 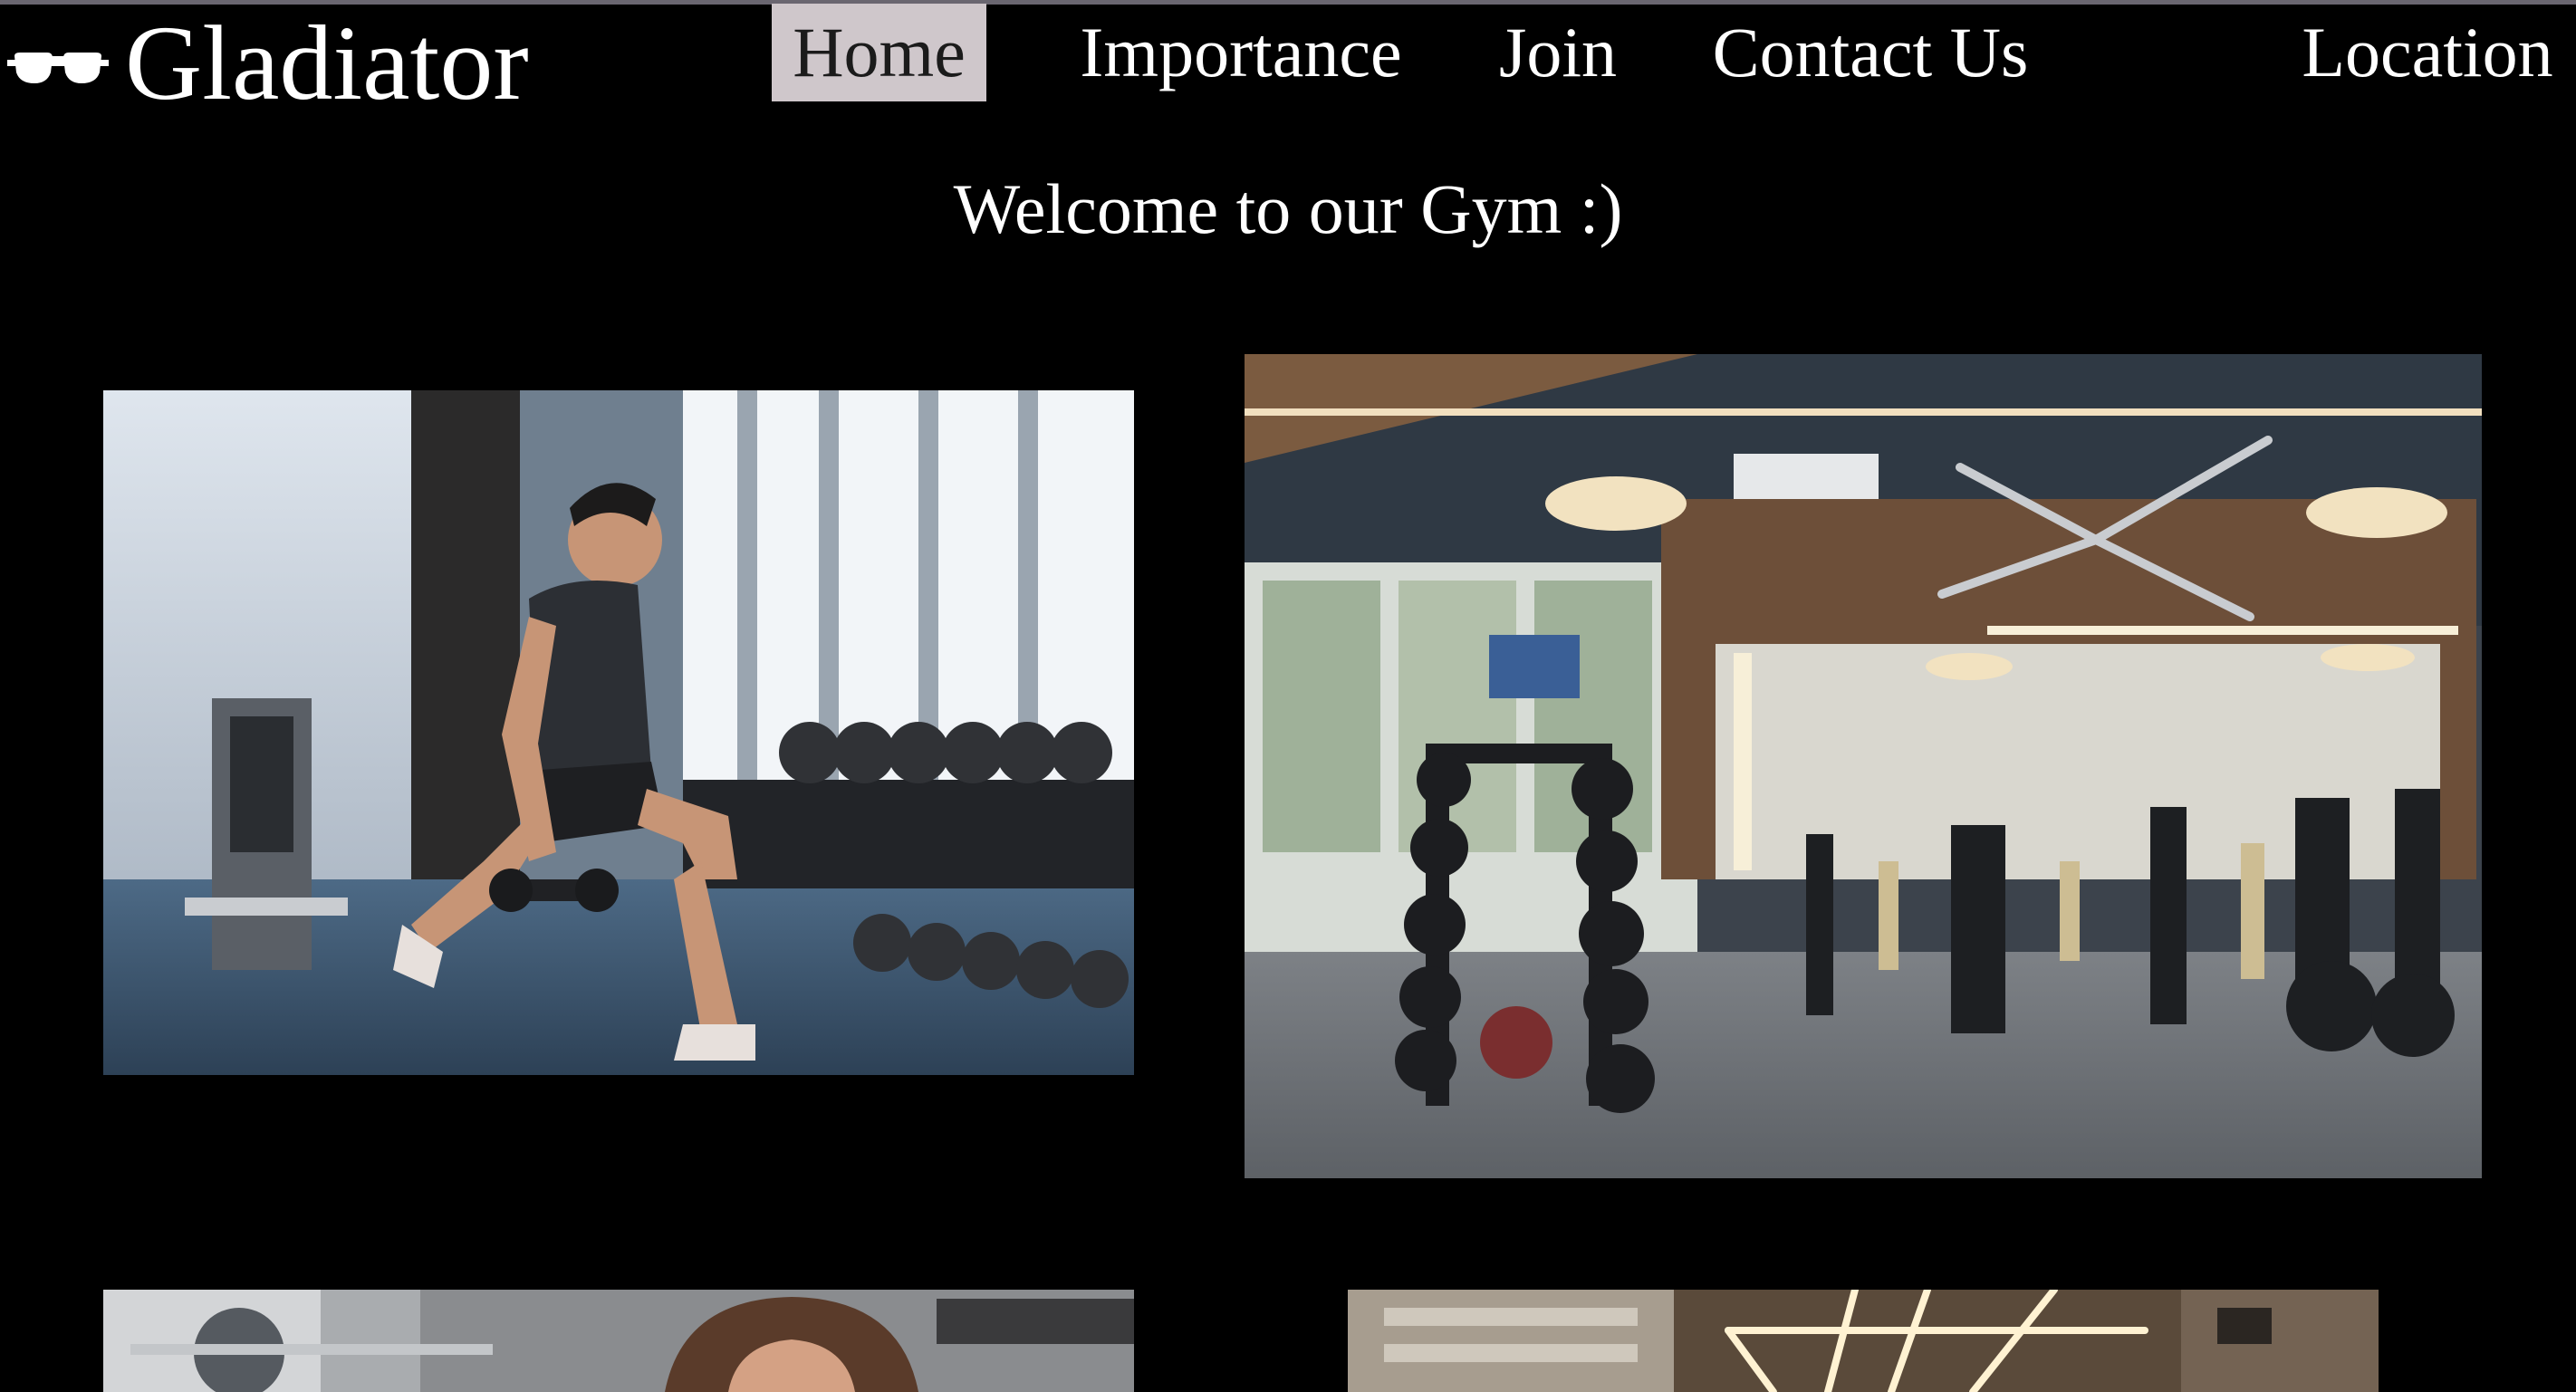 What do you see at coordinates (1557, 53) in the screenshot?
I see `nav-join: Join` at bounding box center [1557, 53].